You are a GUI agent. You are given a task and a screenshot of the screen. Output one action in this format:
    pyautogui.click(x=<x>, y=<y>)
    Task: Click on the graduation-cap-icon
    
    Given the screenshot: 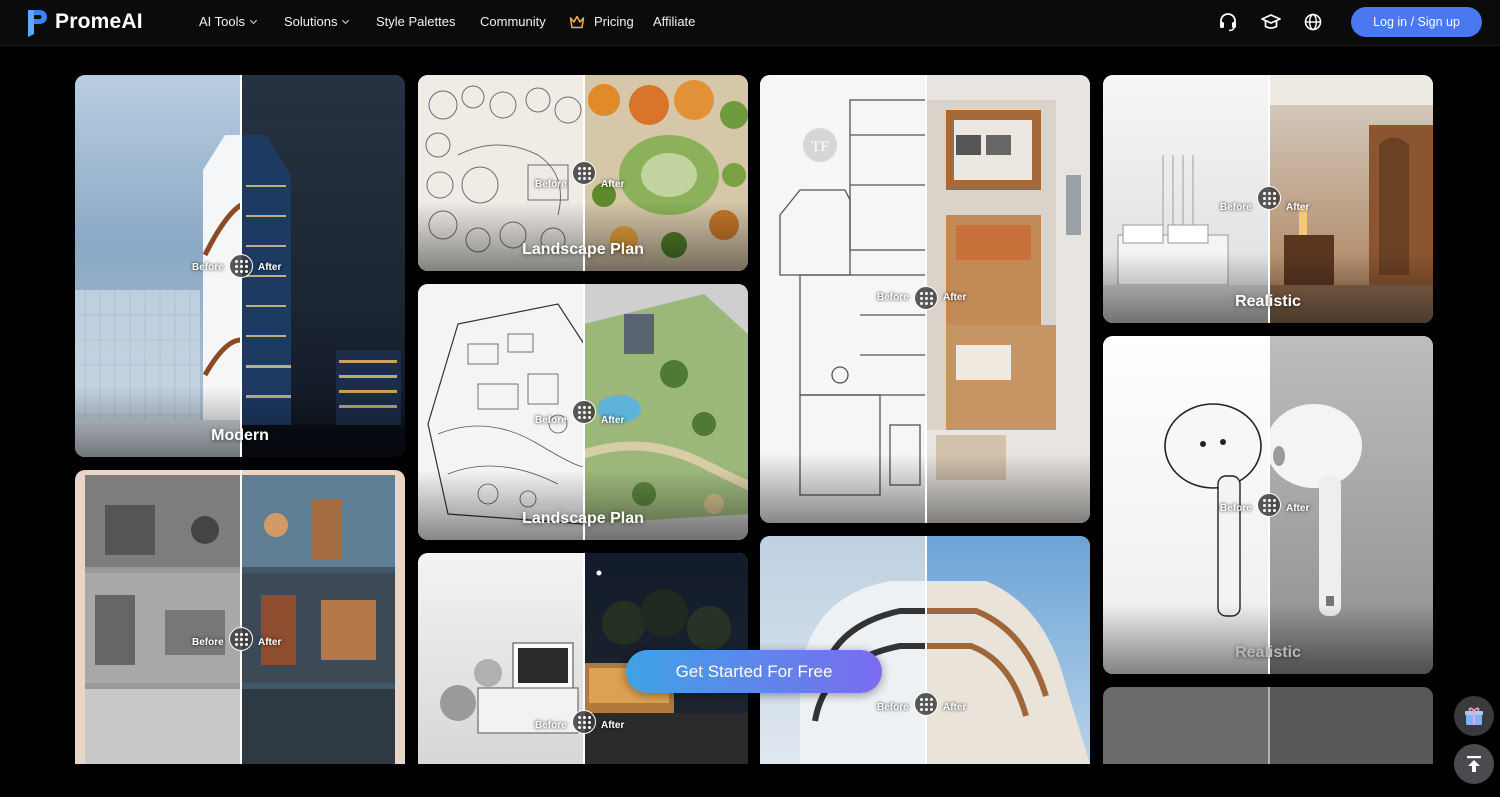 What is the action you would take?
    pyautogui.click(x=1271, y=22)
    